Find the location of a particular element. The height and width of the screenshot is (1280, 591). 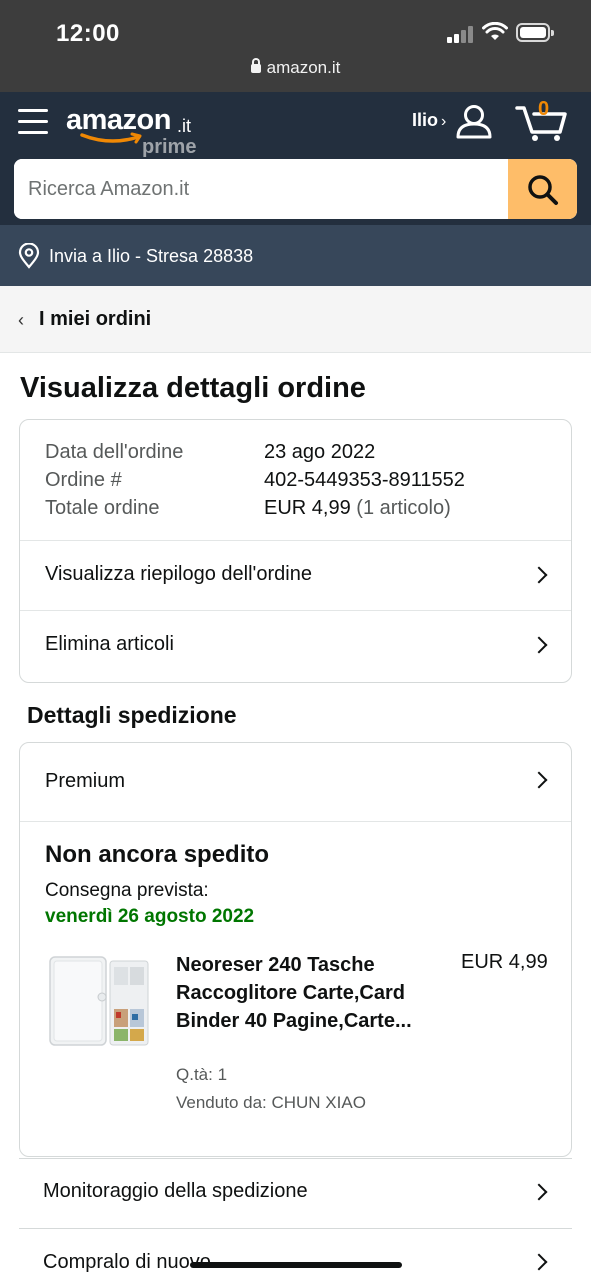

product-quantity: Q.tà: 1 is located at coordinates (202, 1074).